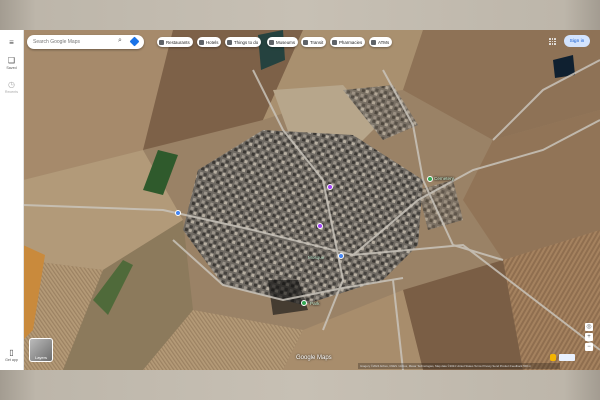 The image size is (600, 400). Describe the element at coordinates (314, 303) in the screenshot. I see `map-label-park: Park` at that location.